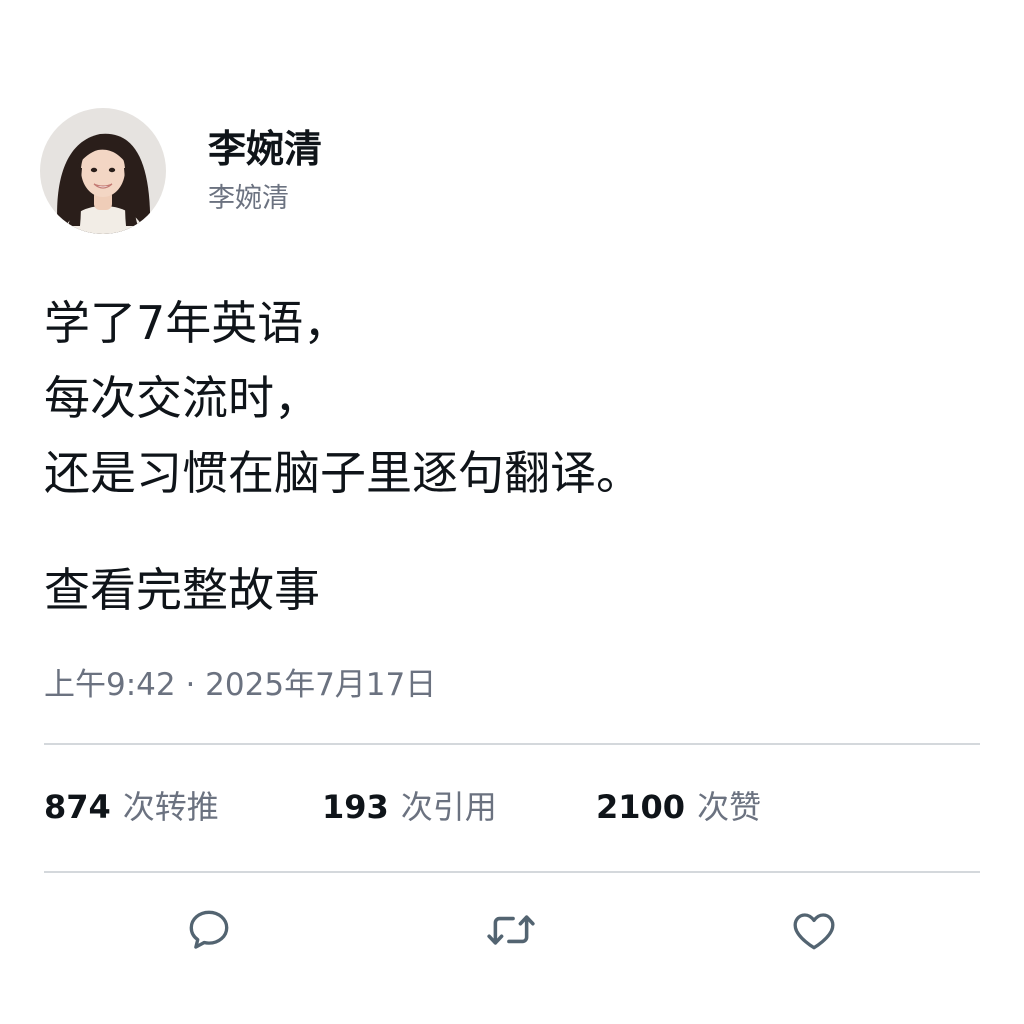 Image resolution: width=1024 pixels, height=1024 pixels. I want to click on like-button, so click(814, 930).